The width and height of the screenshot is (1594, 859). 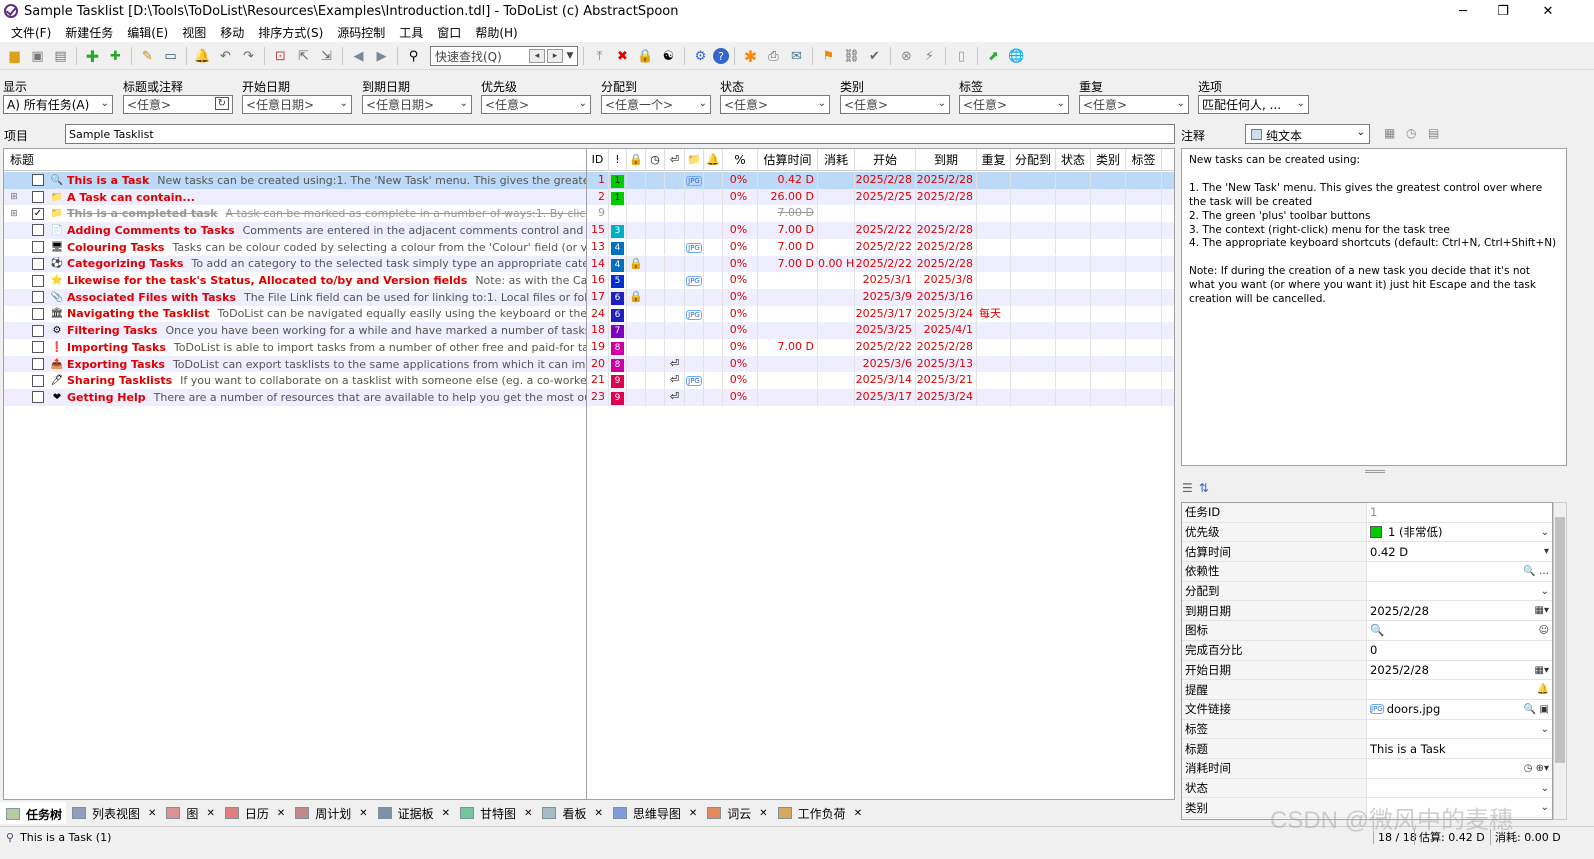 What do you see at coordinates (1411, 133) in the screenshot?
I see `clock-icon: ◷` at bounding box center [1411, 133].